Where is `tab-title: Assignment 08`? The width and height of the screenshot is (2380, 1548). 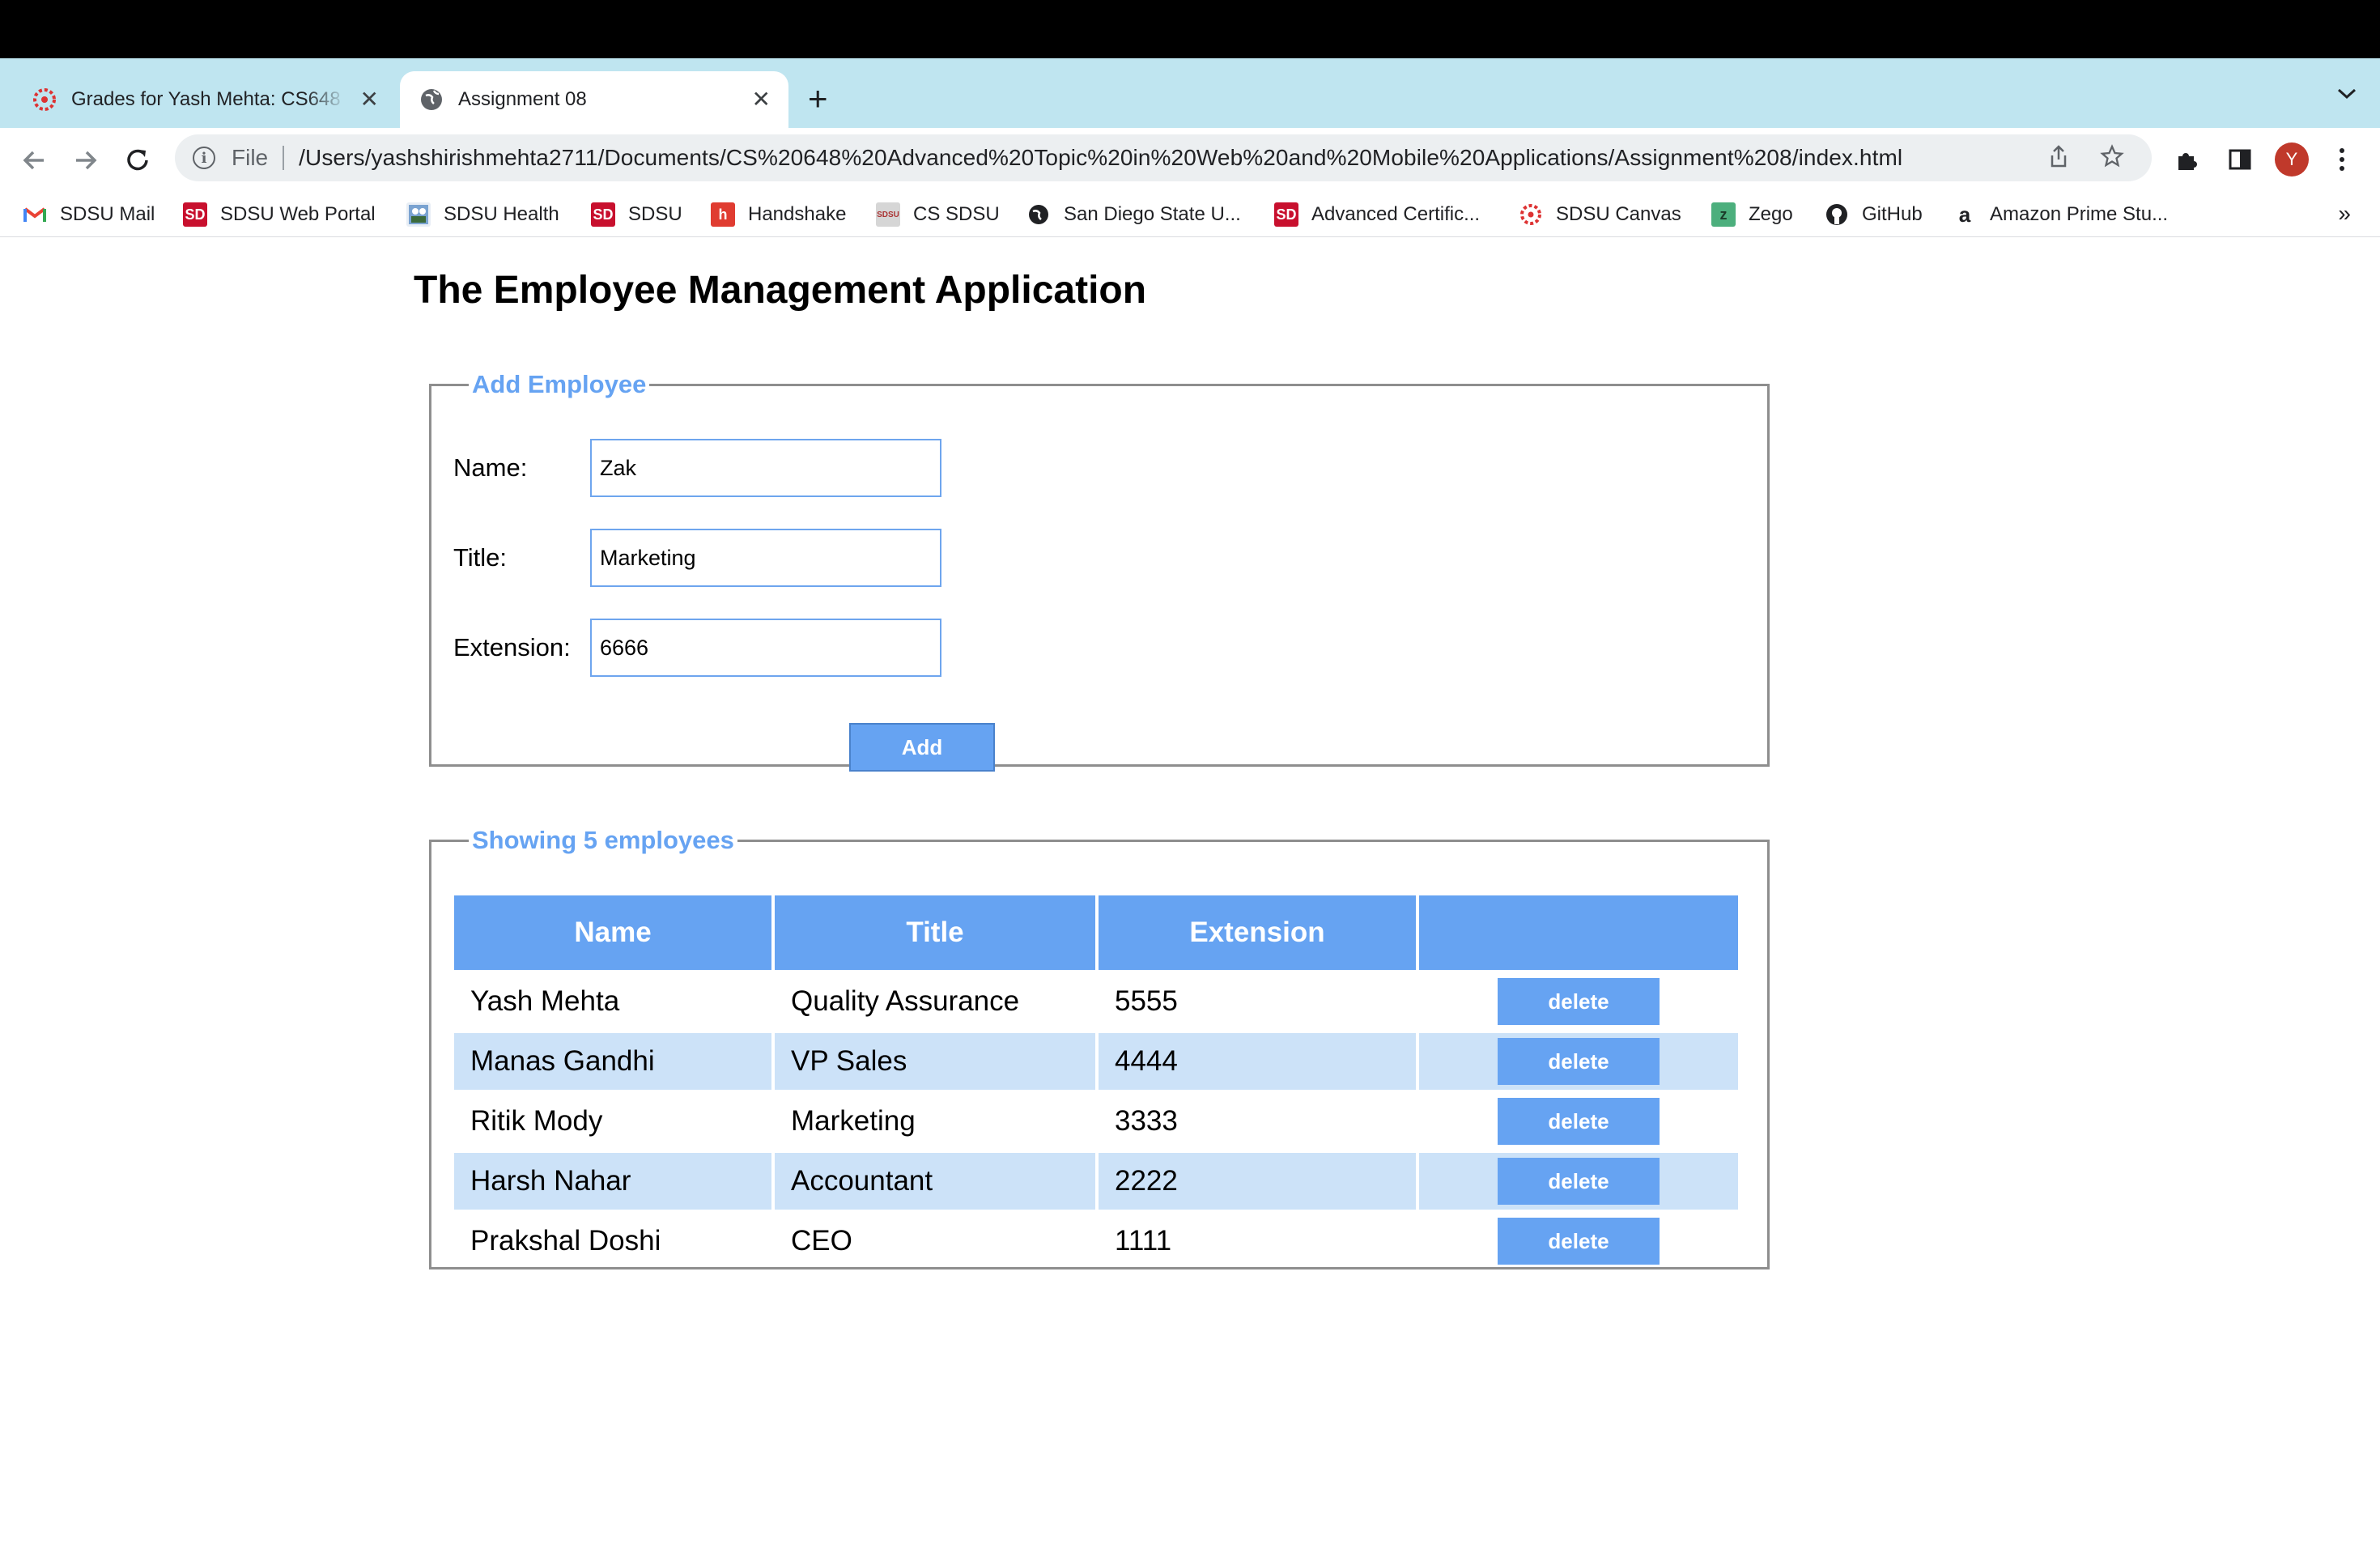 tab-title: Assignment 08 is located at coordinates (522, 99).